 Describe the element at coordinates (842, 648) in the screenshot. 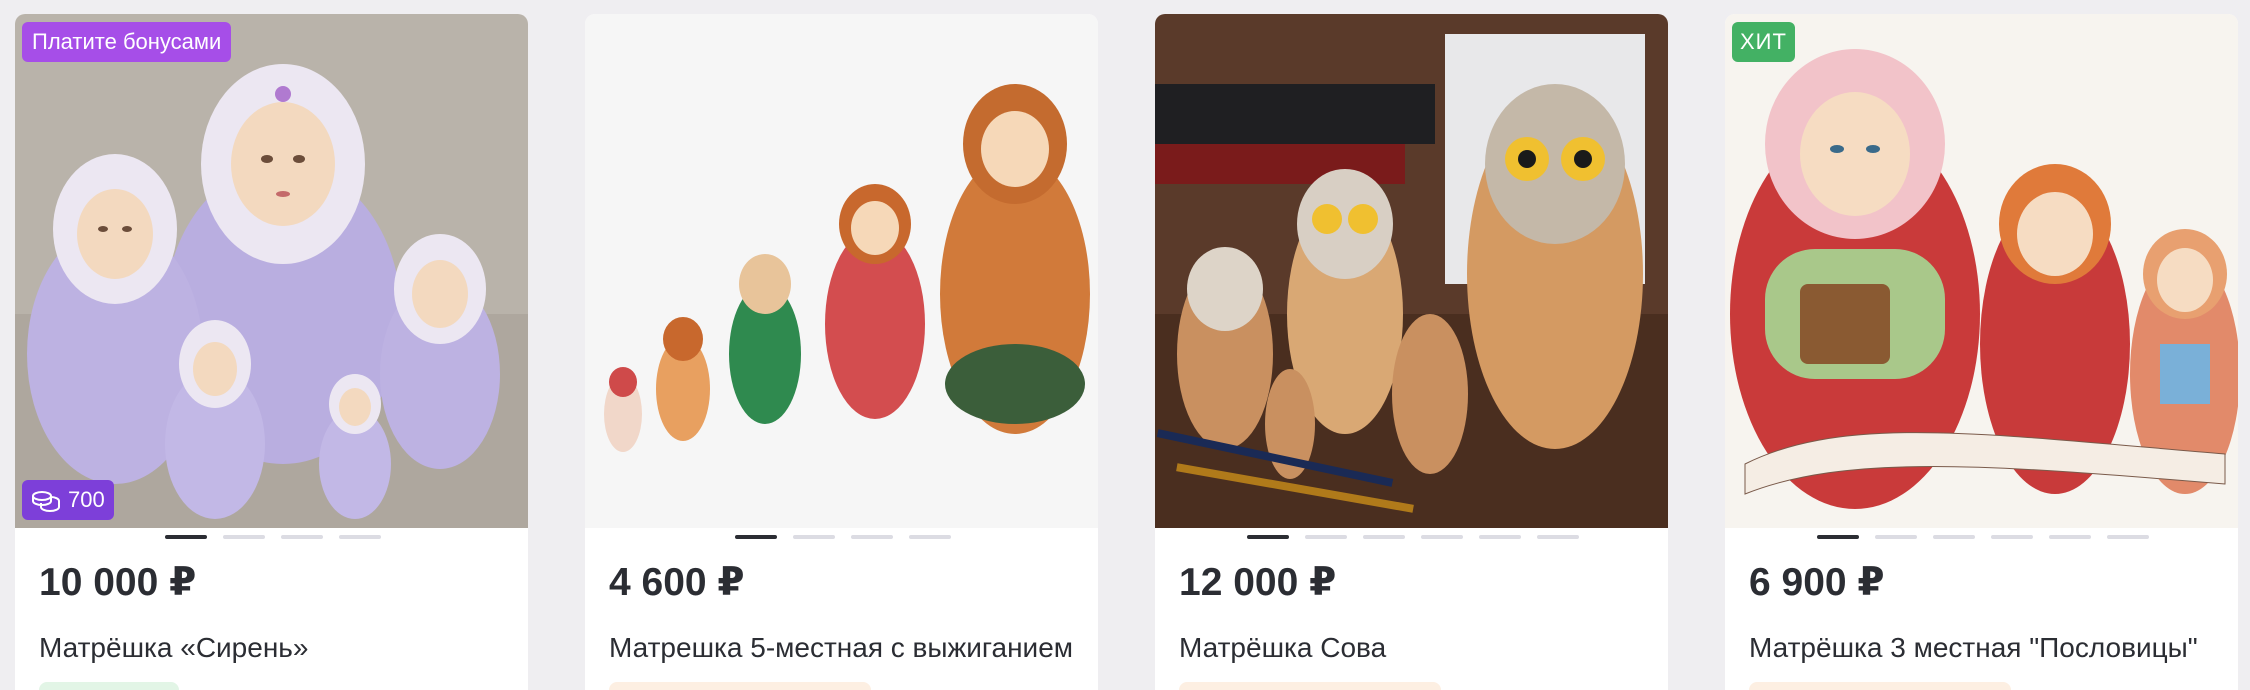

I see `product-title: Матрешка 5-местная с выжиганием` at that location.